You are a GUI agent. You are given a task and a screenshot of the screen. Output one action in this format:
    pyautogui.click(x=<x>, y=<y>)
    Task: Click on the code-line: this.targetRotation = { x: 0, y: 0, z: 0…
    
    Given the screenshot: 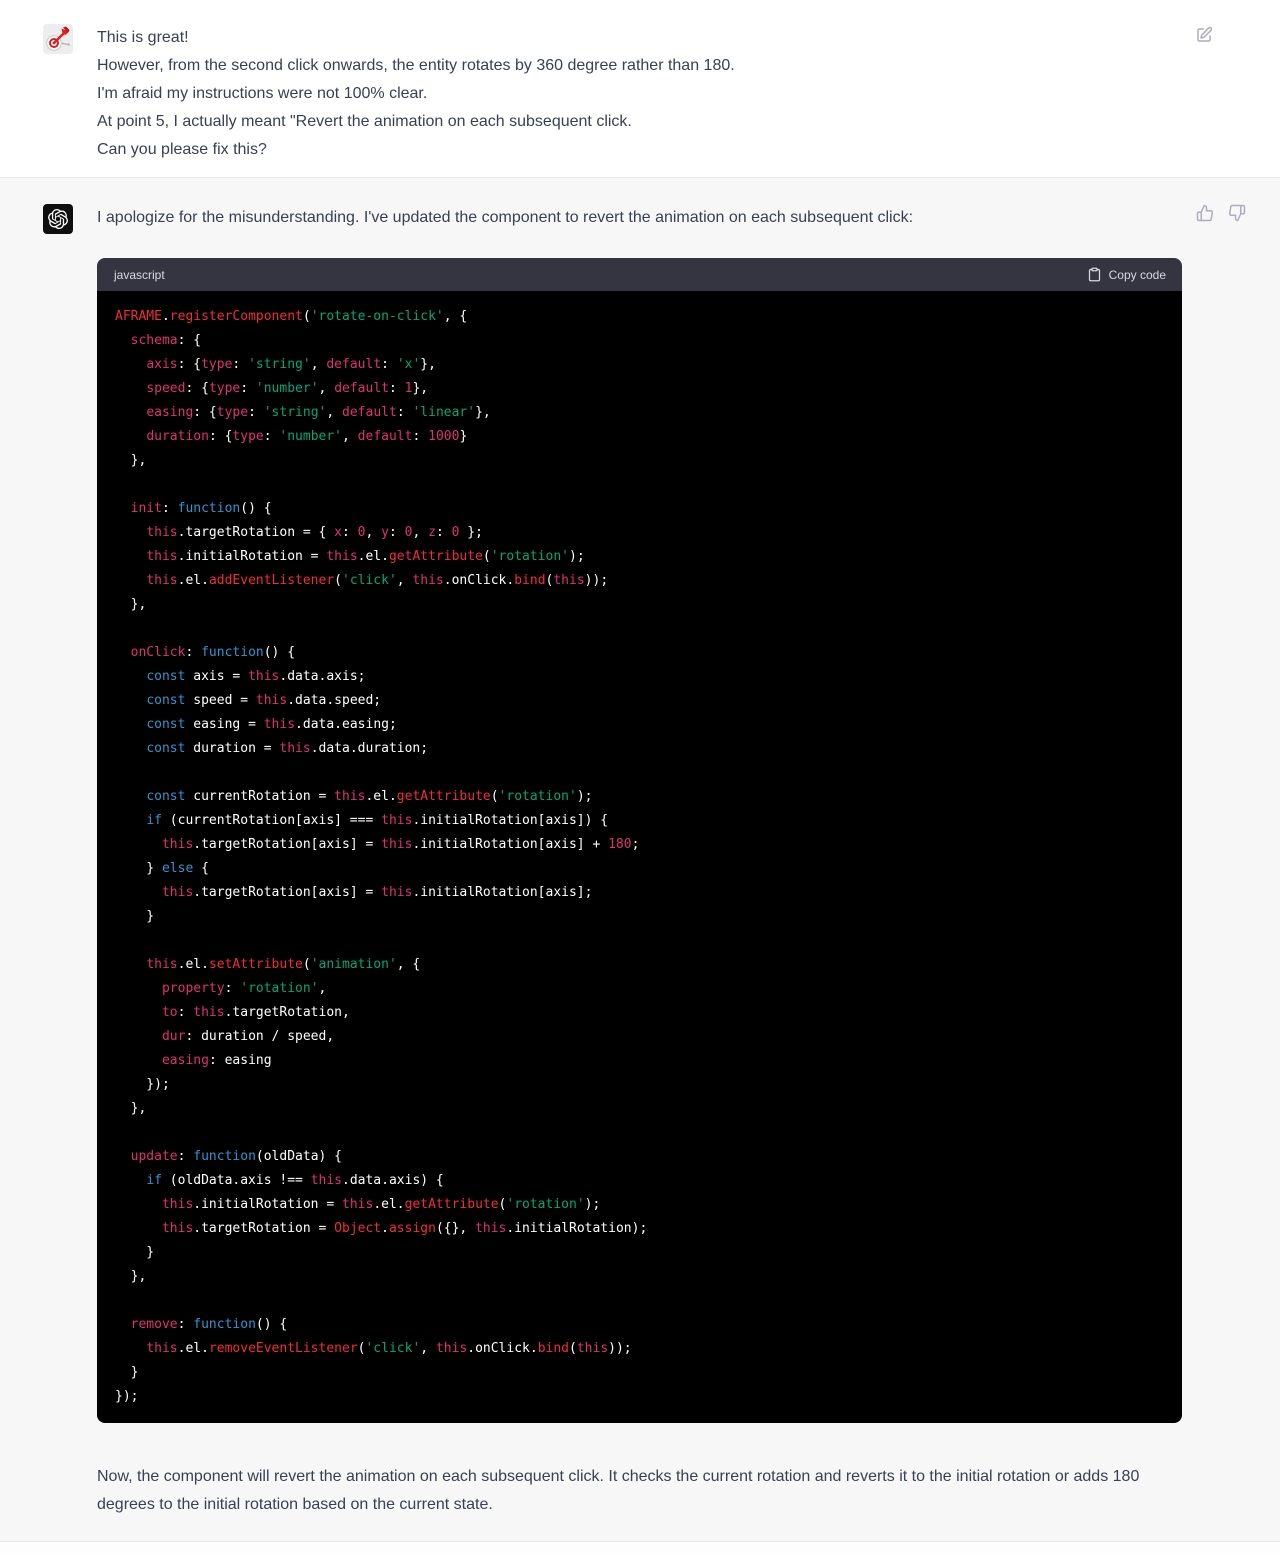 What is the action you would take?
    pyautogui.click(x=314, y=532)
    